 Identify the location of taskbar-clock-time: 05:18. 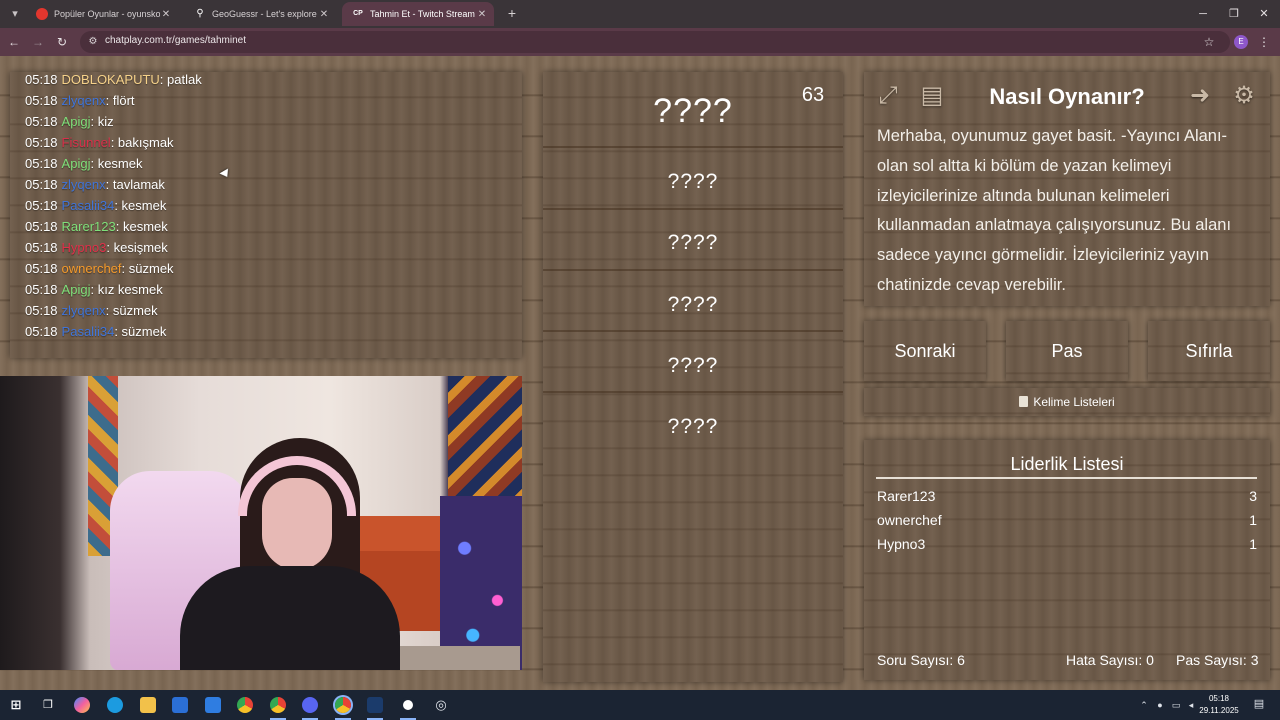
(1219, 698).